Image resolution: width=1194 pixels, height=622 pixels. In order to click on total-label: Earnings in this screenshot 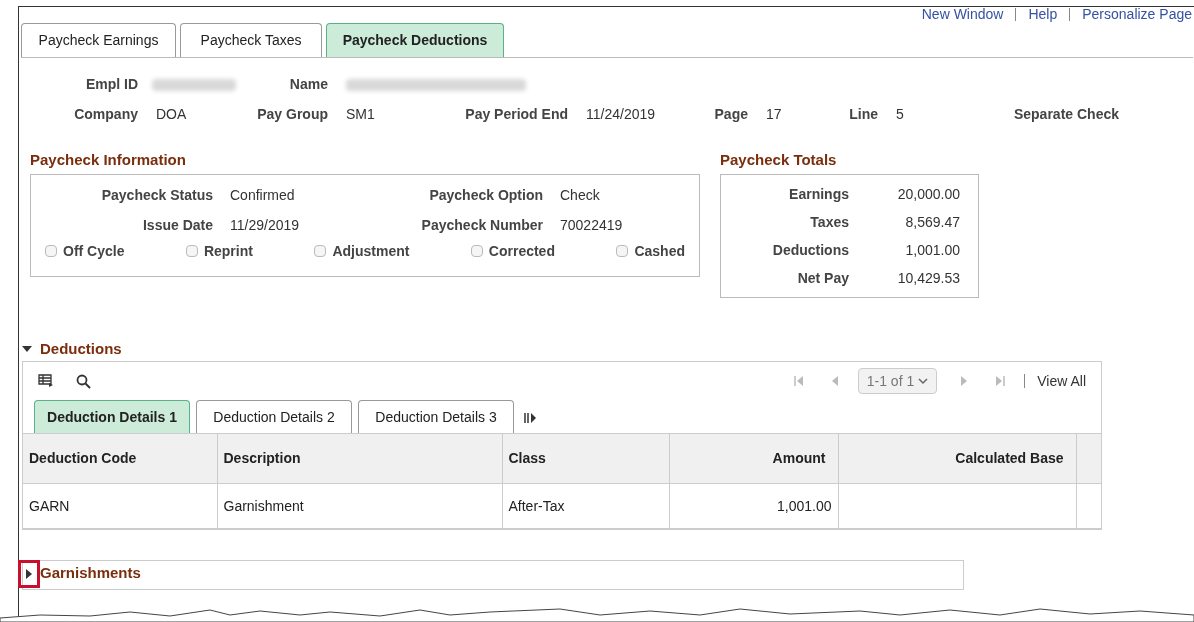, I will do `click(818, 194)`.